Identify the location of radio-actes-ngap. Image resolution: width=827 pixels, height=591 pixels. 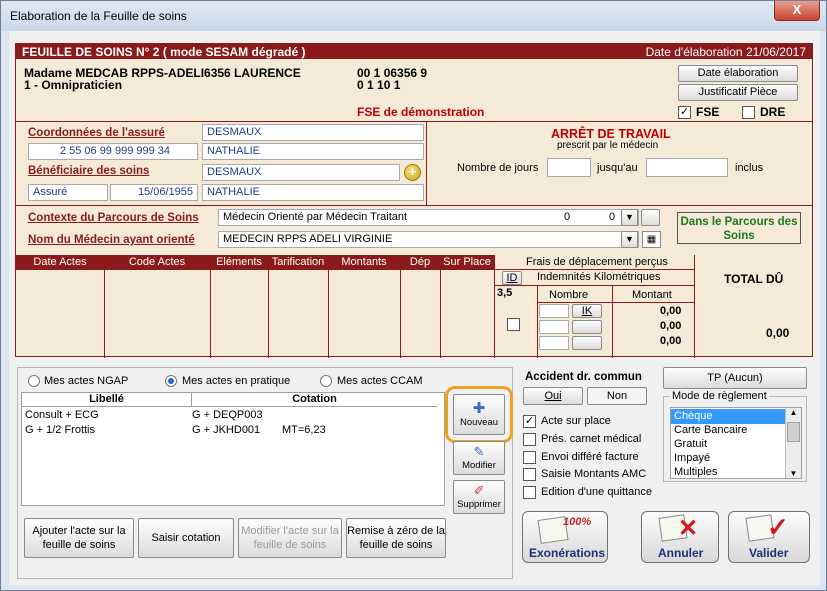
(34, 381).